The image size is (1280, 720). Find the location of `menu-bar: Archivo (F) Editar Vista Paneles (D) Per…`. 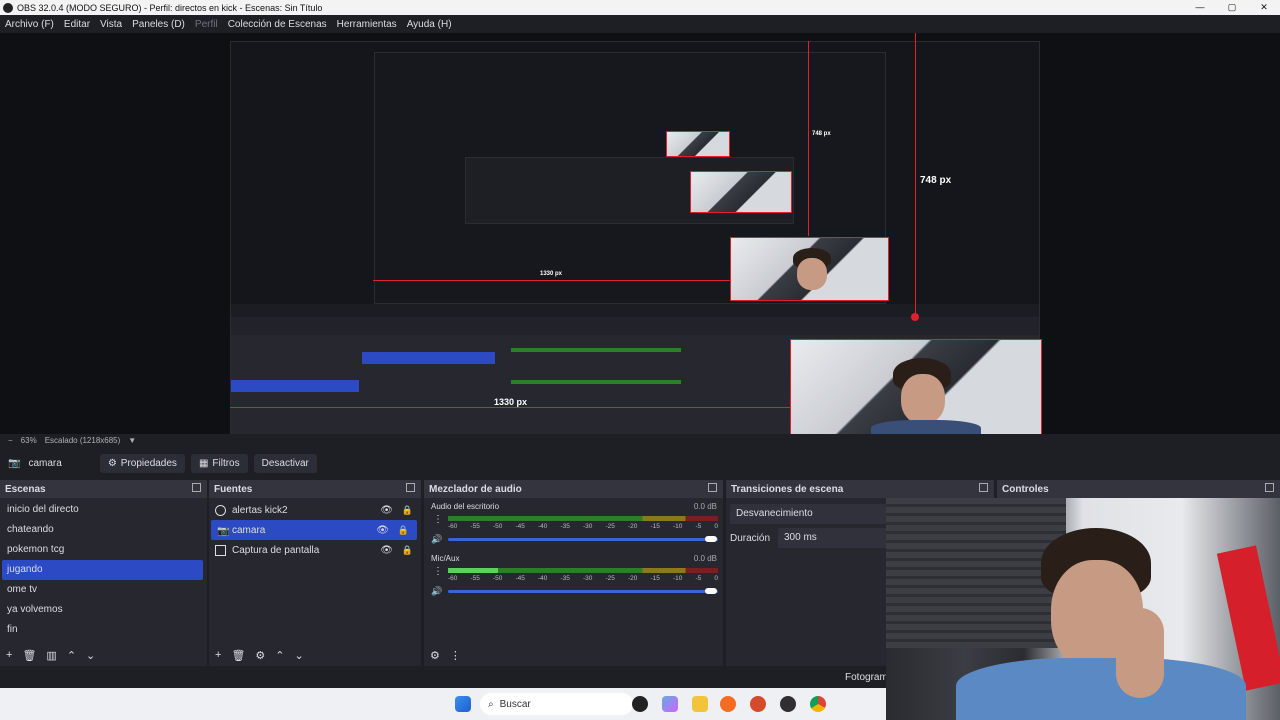

menu-bar: Archivo (F) Editar Vista Paneles (D) Per… is located at coordinates (640, 24).